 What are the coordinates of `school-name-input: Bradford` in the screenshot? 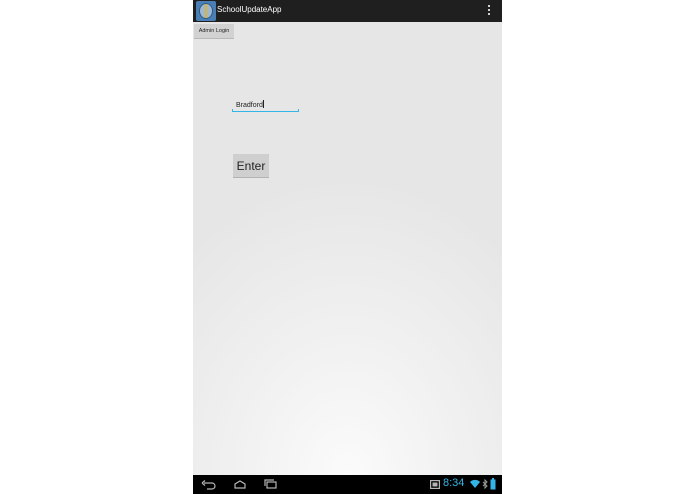 It's located at (265, 105).